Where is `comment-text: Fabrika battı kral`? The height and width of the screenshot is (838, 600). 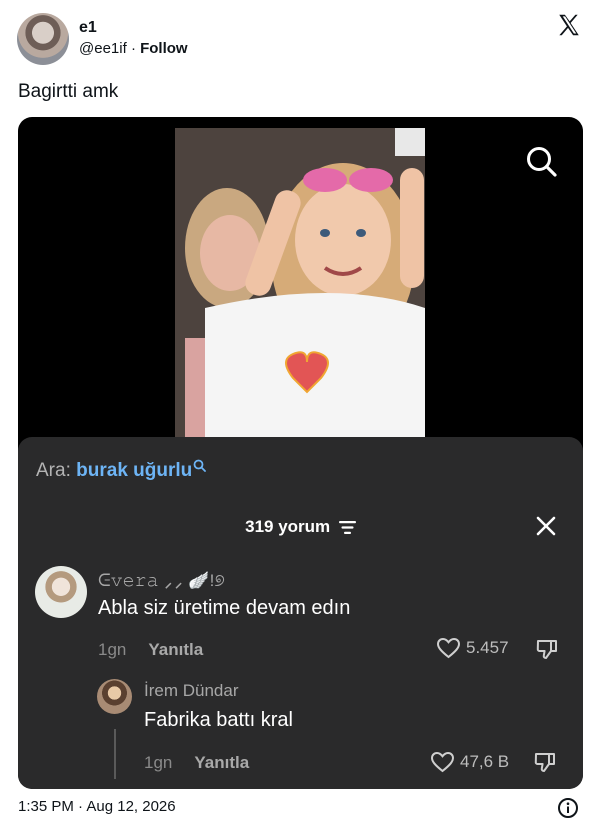
comment-text: Fabrika battı kral is located at coordinates (218, 720).